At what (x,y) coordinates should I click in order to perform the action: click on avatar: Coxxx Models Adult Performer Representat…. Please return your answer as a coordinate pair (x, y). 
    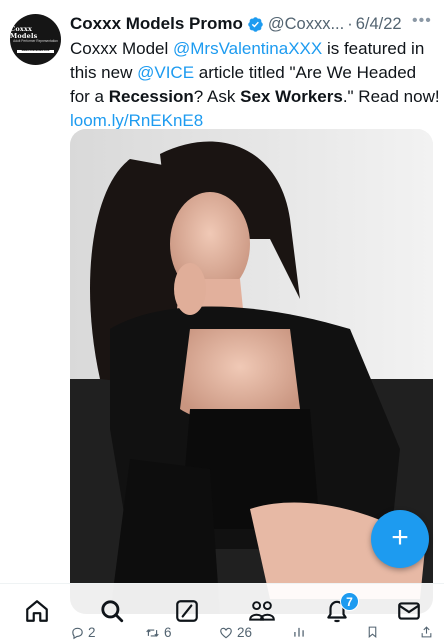
    Looking at the image, I should click on (35, 39).